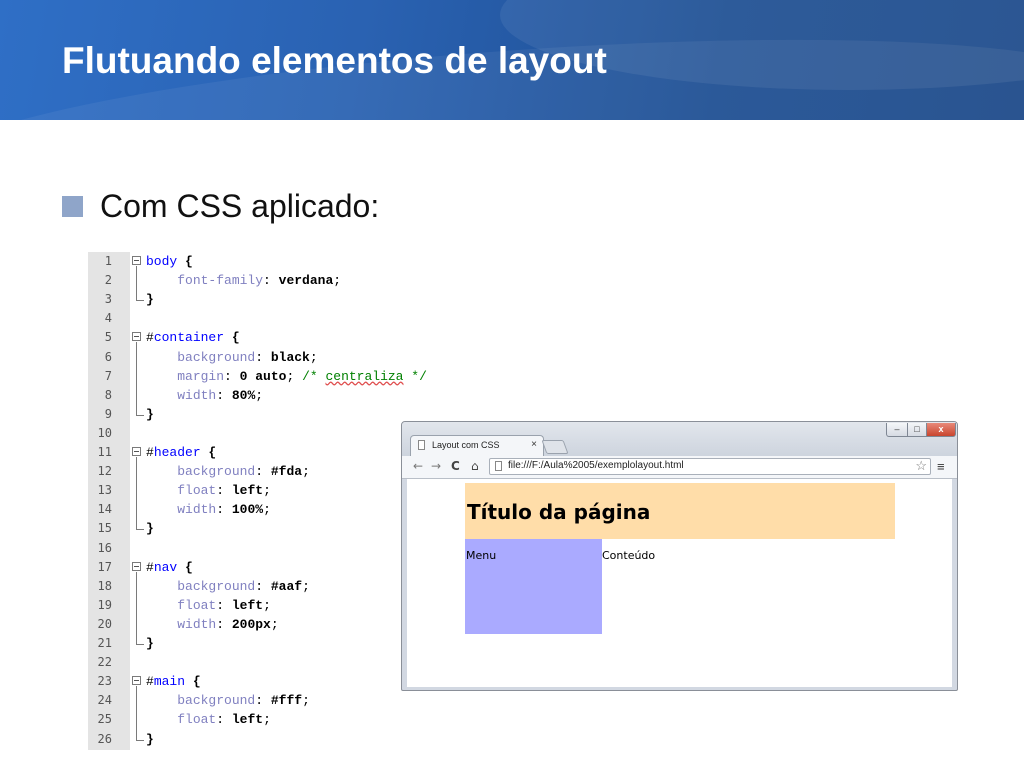  Describe the element at coordinates (466, 445) in the screenshot. I see `tab-title: Layout com CSS` at that location.